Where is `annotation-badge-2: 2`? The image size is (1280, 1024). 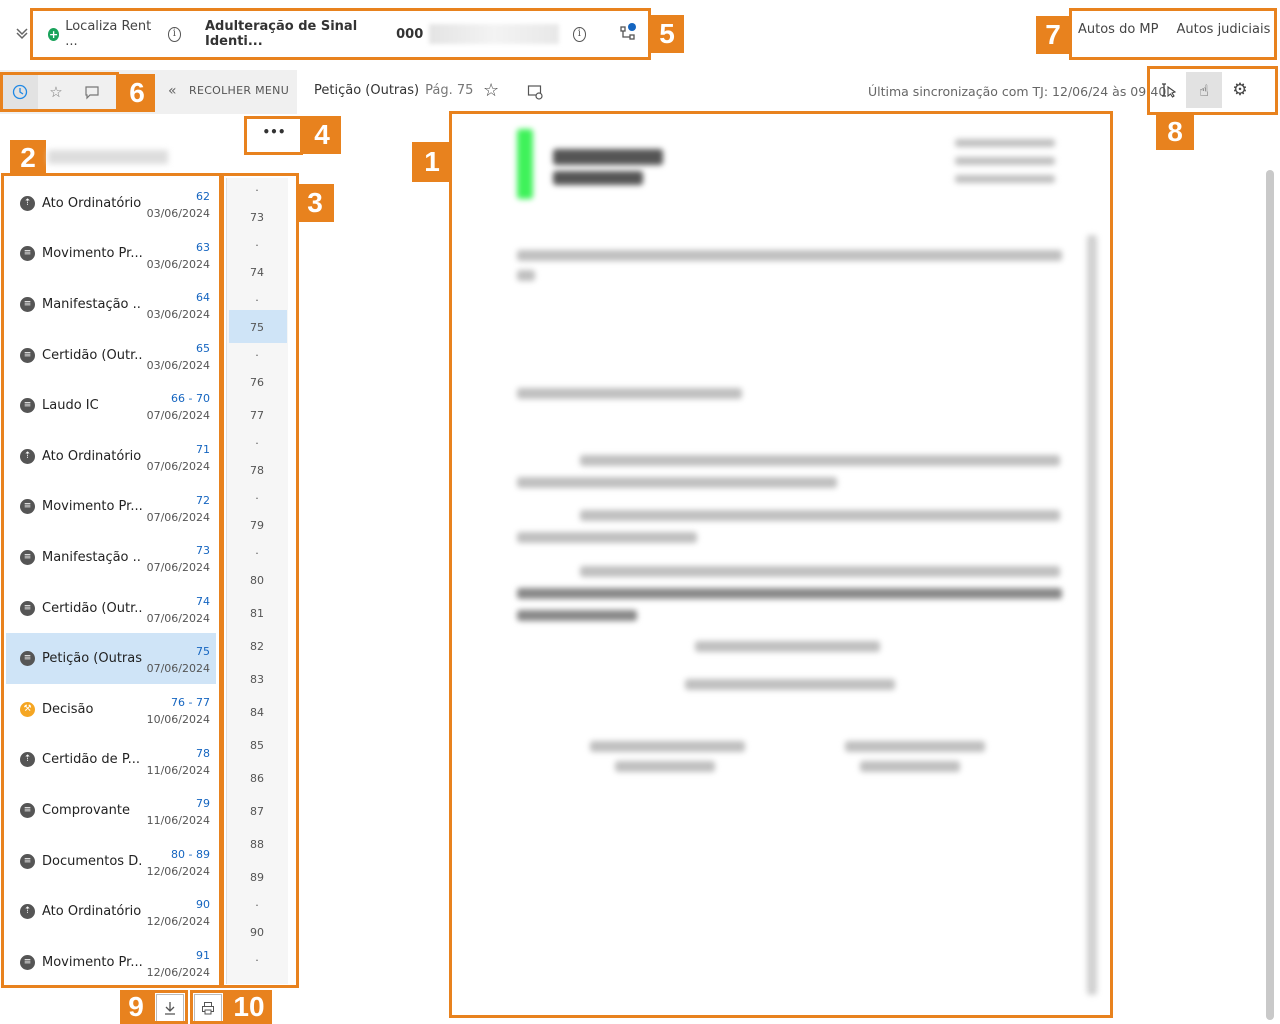
annotation-badge-2: 2 is located at coordinates (28, 158).